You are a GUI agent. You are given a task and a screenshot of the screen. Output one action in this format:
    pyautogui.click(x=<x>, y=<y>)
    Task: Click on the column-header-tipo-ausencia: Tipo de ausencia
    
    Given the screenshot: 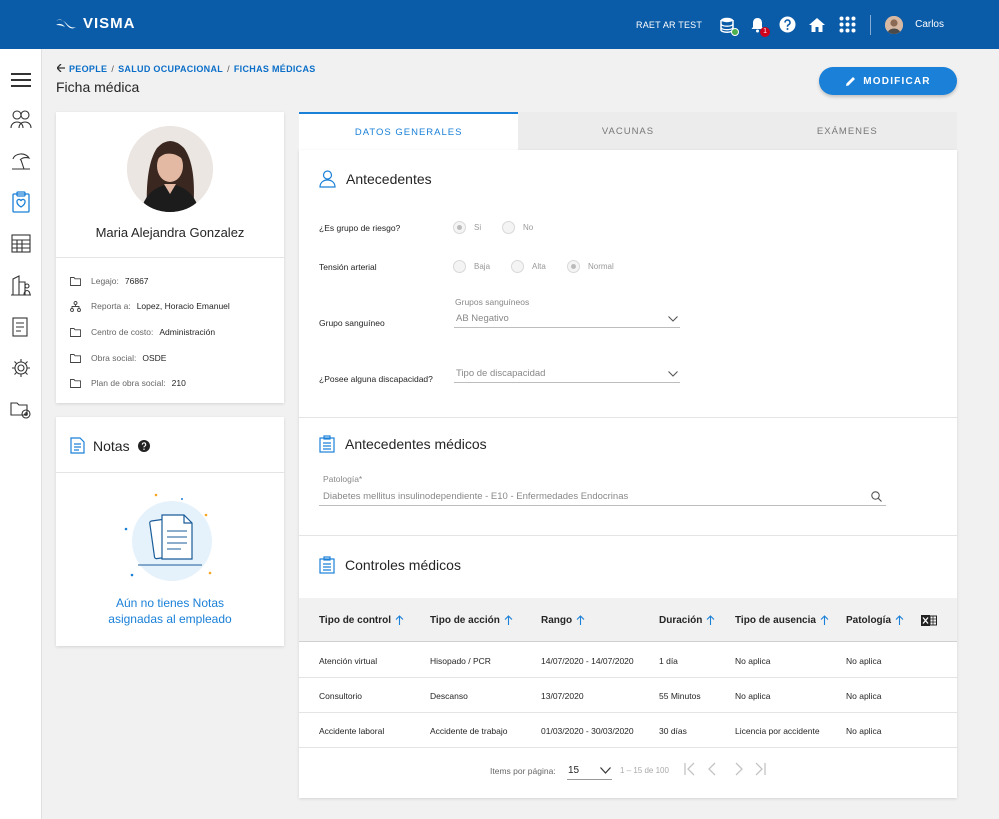 What is the action you would take?
    pyautogui.click(x=782, y=620)
    